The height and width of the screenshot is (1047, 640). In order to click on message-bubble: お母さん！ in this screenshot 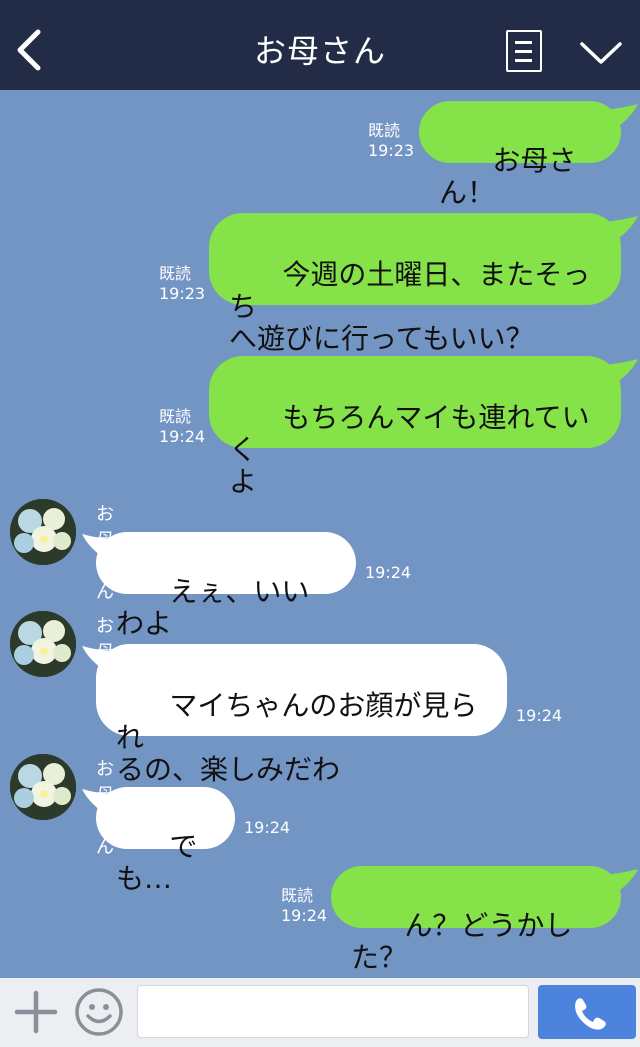, I will do `click(520, 155)`.